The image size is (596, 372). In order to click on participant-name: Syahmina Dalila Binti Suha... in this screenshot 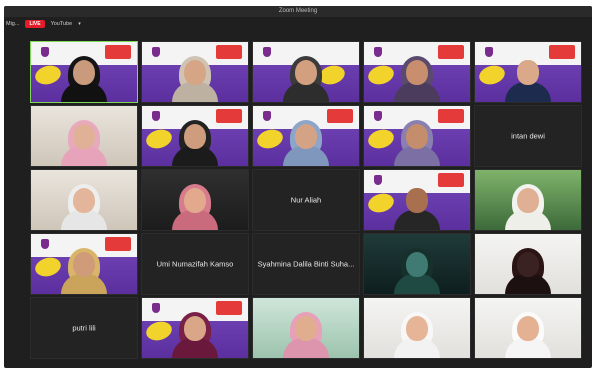, I will do `click(306, 264)`.